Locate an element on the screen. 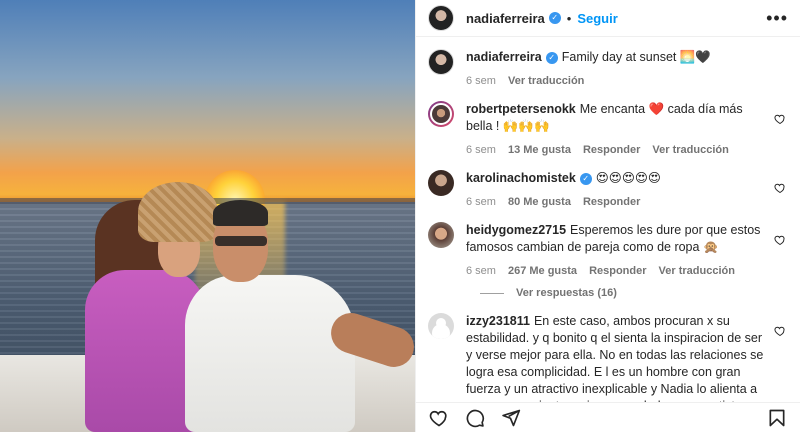  comment-text: 😍😍😍😍😍 is located at coordinates (628, 178).